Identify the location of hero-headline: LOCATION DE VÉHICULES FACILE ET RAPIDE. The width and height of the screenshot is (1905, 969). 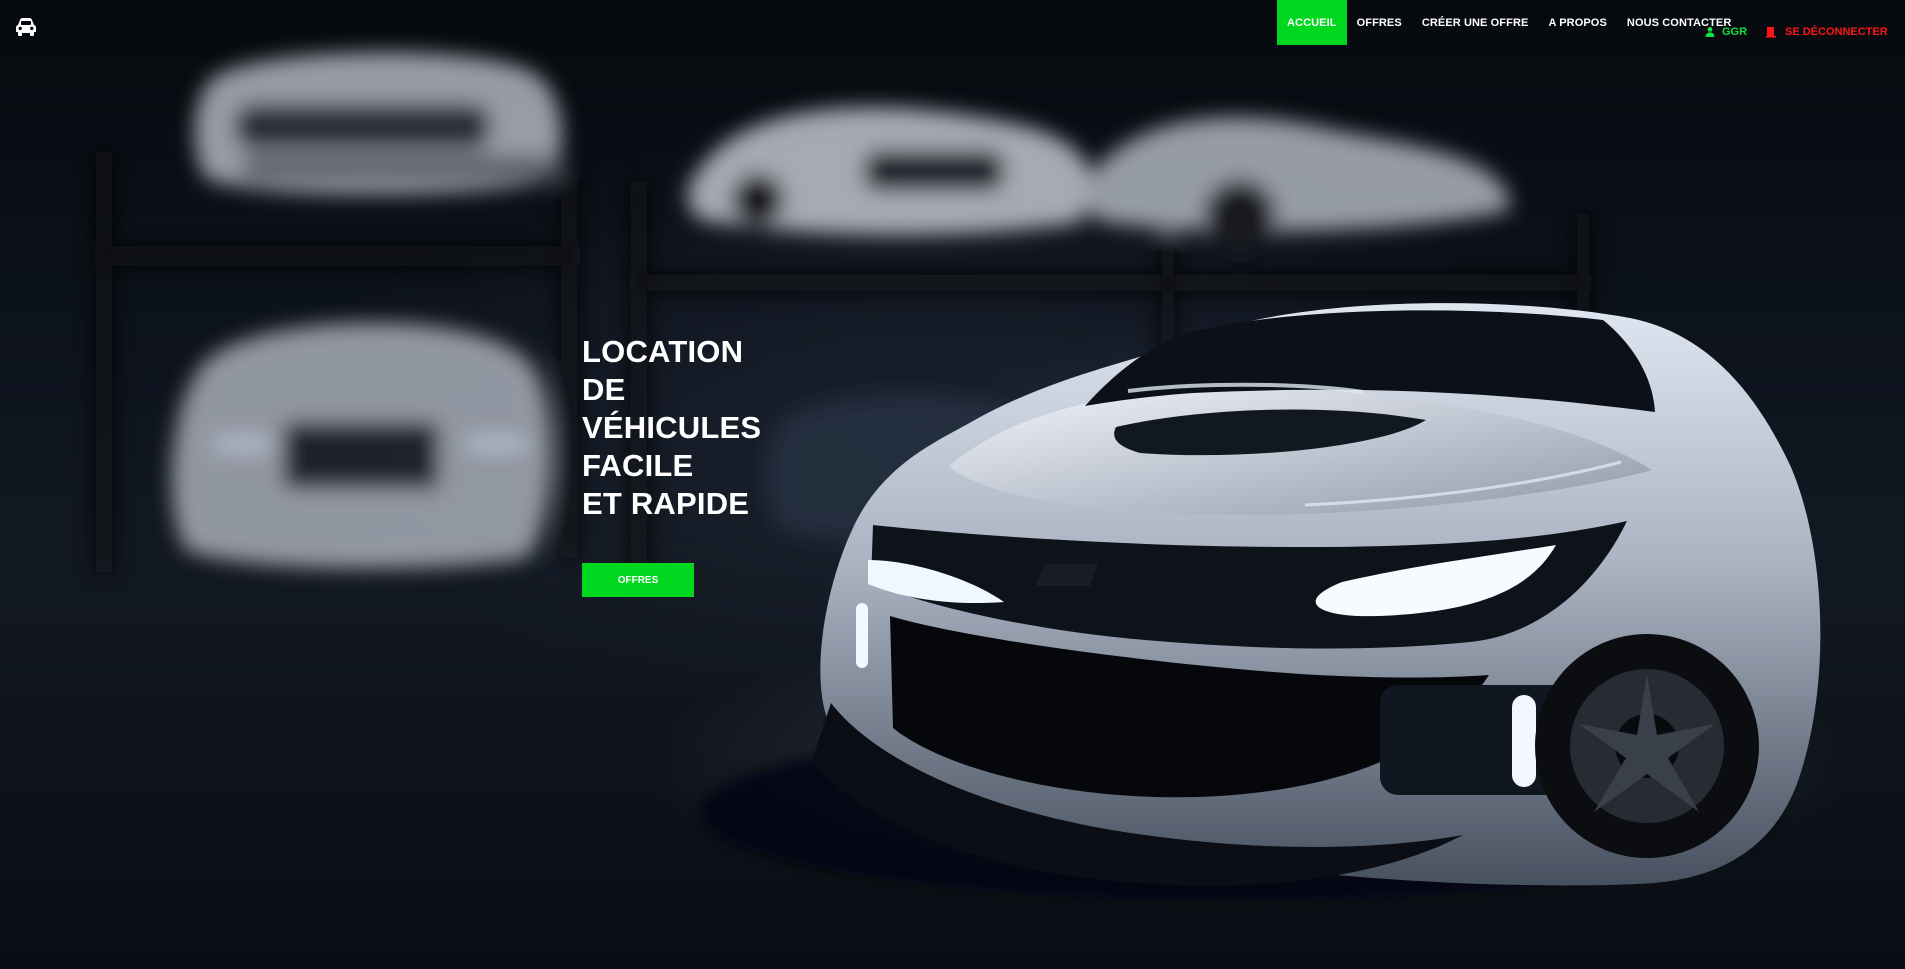
(684, 428).